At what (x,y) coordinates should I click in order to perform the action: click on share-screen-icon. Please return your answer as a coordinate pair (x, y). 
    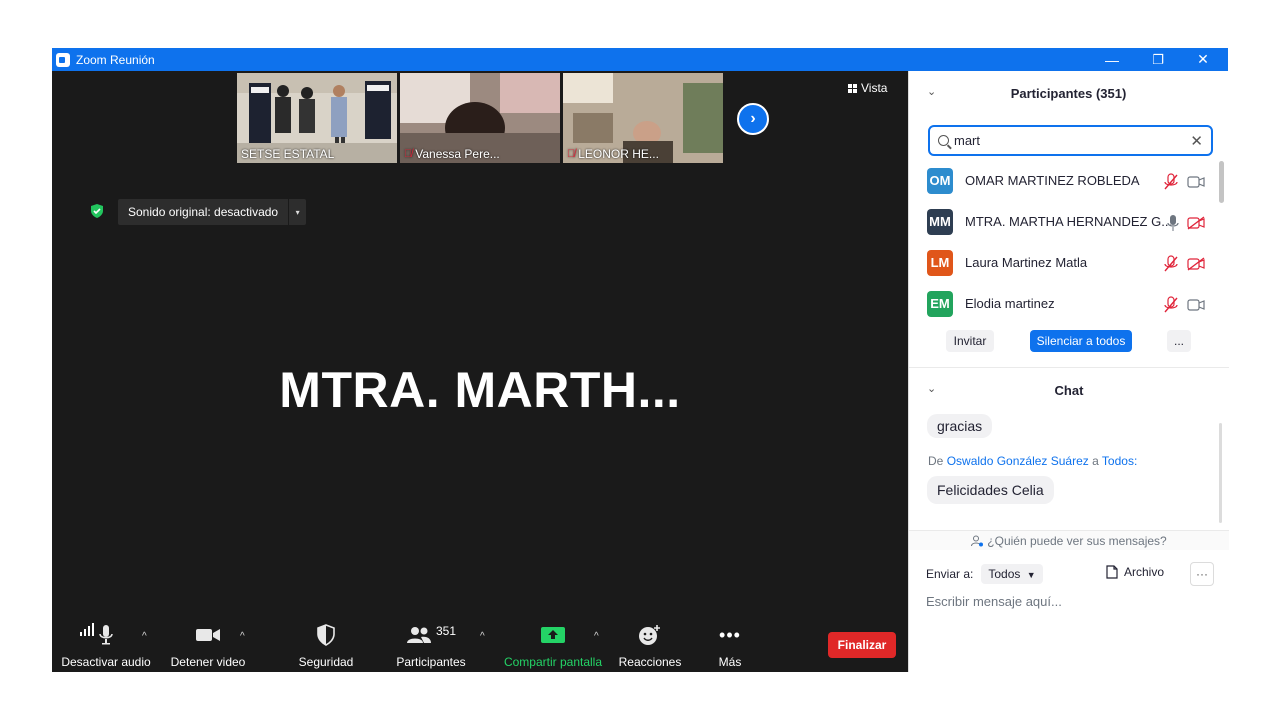
    Looking at the image, I should click on (553, 635).